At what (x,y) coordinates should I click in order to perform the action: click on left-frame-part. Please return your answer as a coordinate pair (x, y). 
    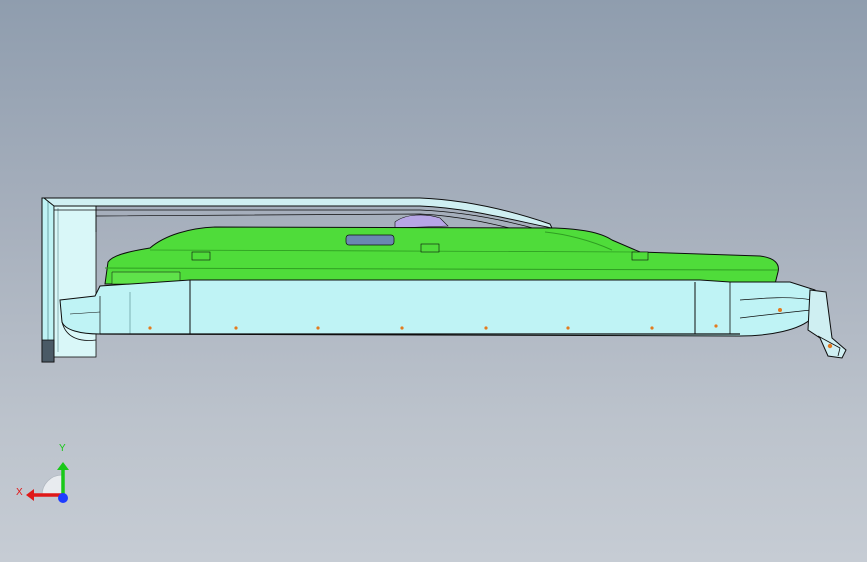
    Looking at the image, I should click on (69, 280).